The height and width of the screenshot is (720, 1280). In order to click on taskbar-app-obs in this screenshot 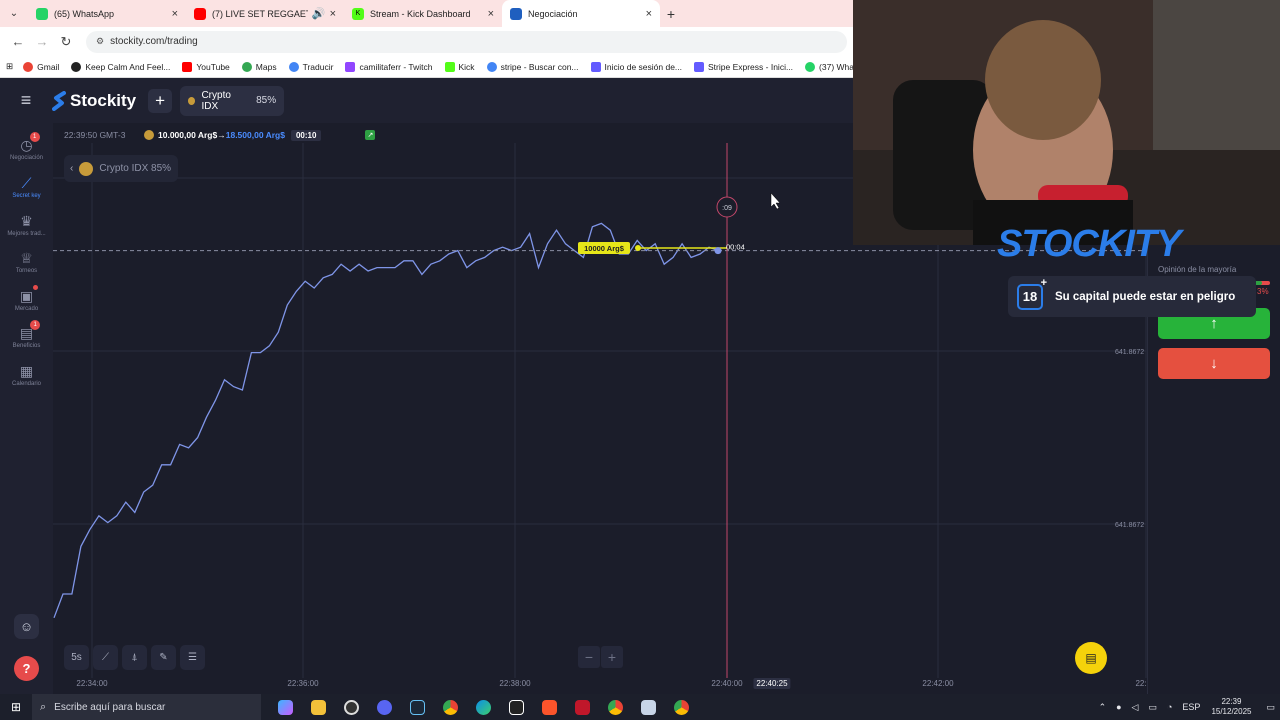, I will do `click(351, 707)`.